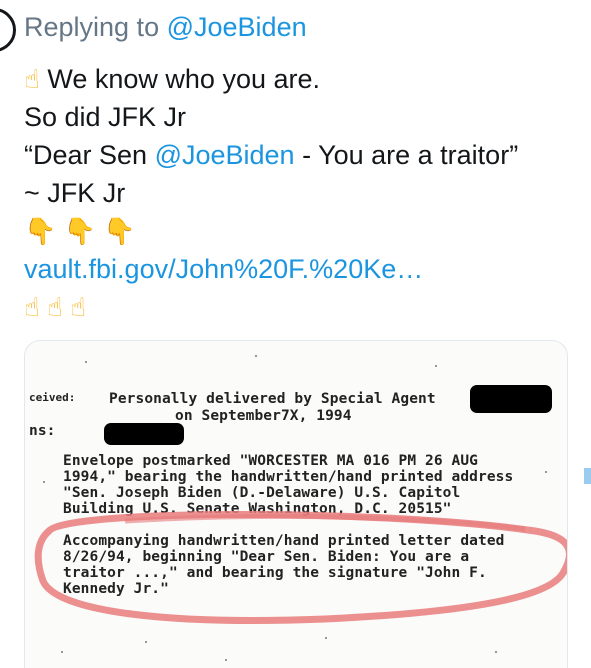  What do you see at coordinates (250, 1) in the screenshot?
I see `previous-tweet-edge` at bounding box center [250, 1].